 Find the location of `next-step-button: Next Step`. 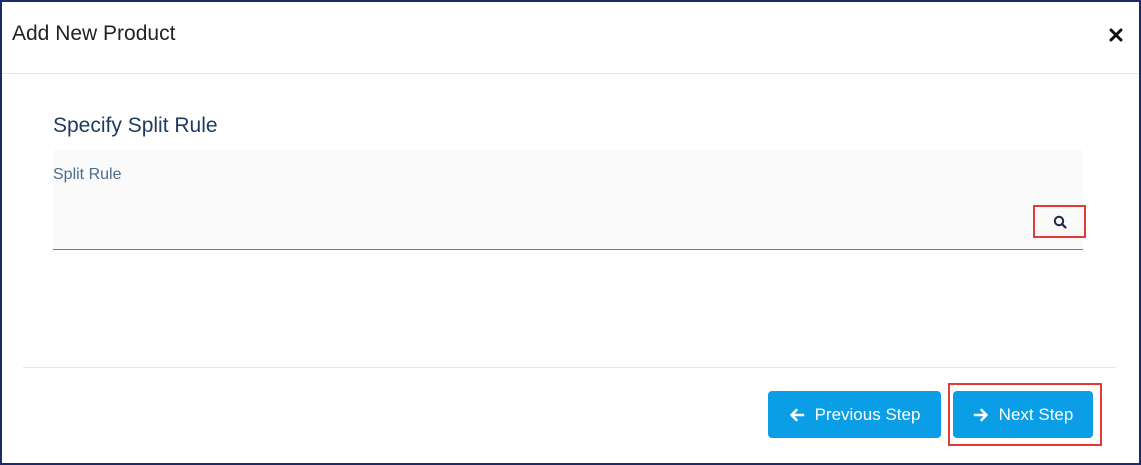

next-step-button: Next Step is located at coordinates (1023, 414).